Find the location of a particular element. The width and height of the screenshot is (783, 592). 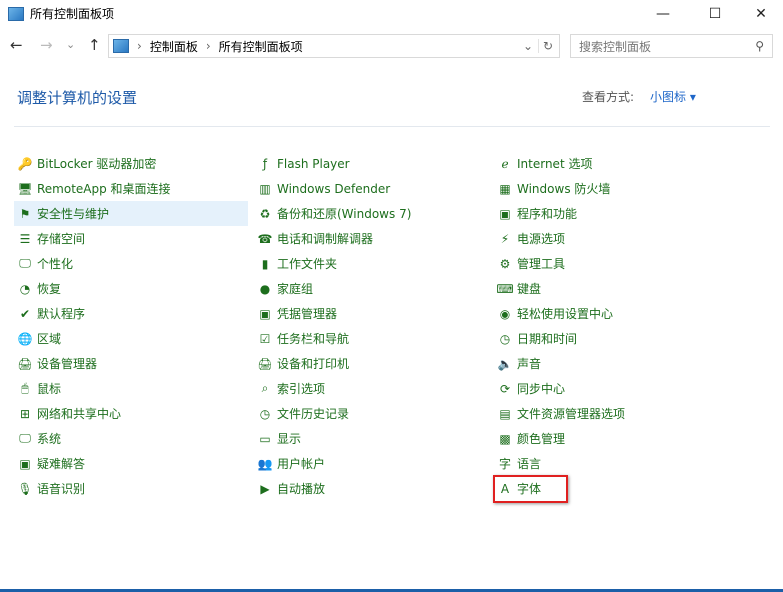

item-icon: 🔑 is located at coordinates (25, 163).